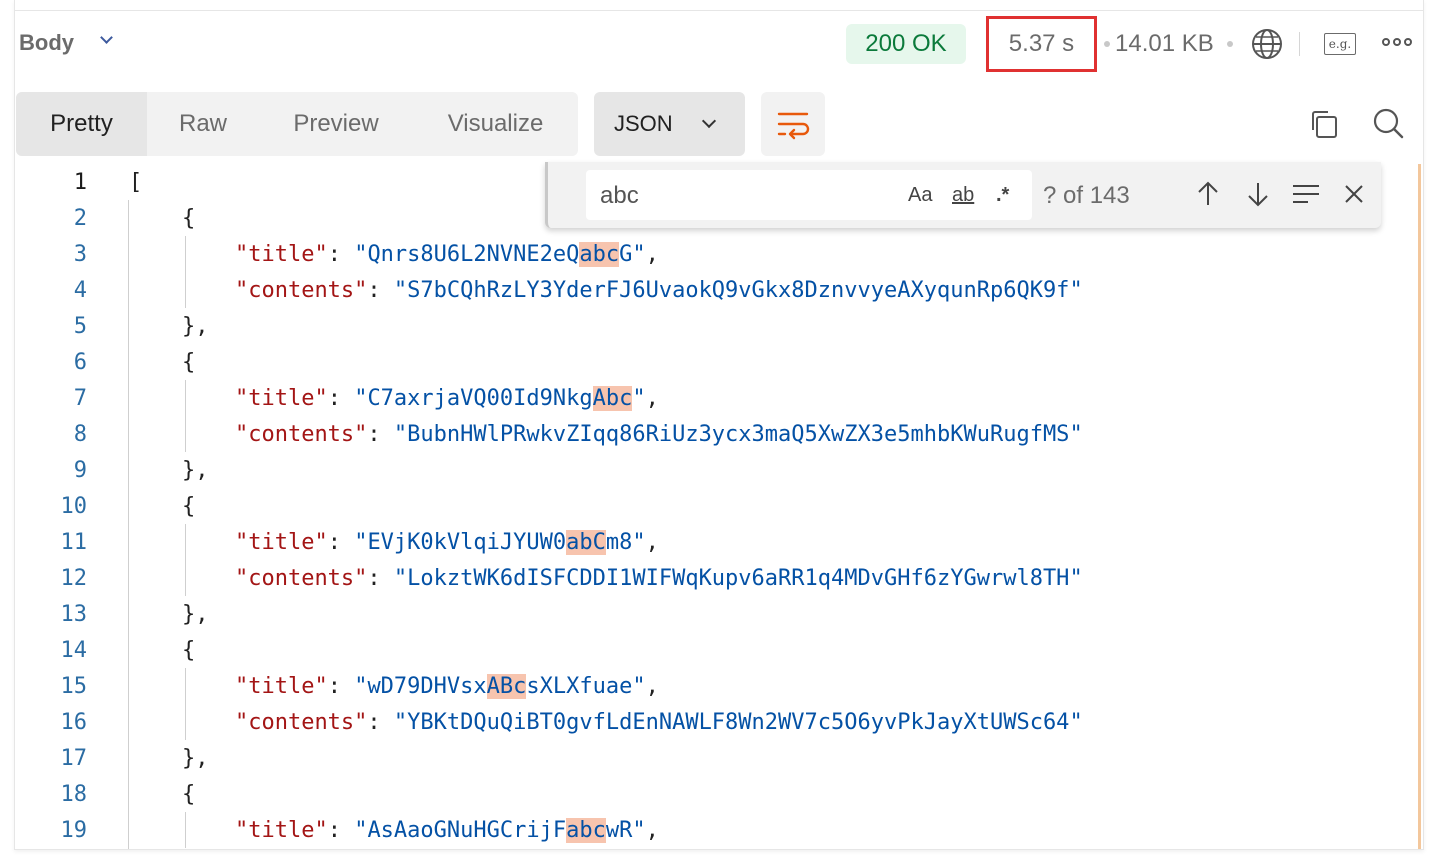 The image size is (1438, 862). I want to click on view-tabs: Pretty Raw Preview Visualize, so click(297, 124).